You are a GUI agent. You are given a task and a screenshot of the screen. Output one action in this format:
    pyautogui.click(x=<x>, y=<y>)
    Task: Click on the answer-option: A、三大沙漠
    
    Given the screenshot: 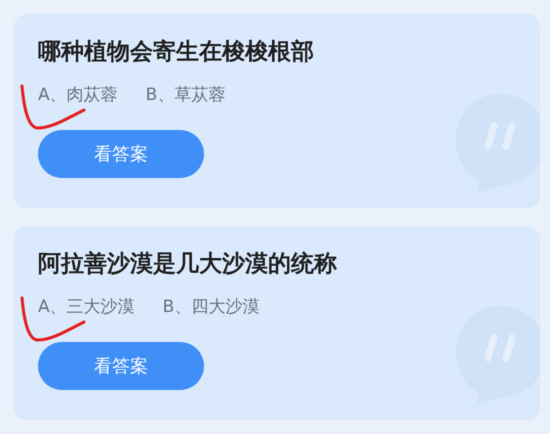 What is the action you would take?
    pyautogui.click(x=86, y=306)
    